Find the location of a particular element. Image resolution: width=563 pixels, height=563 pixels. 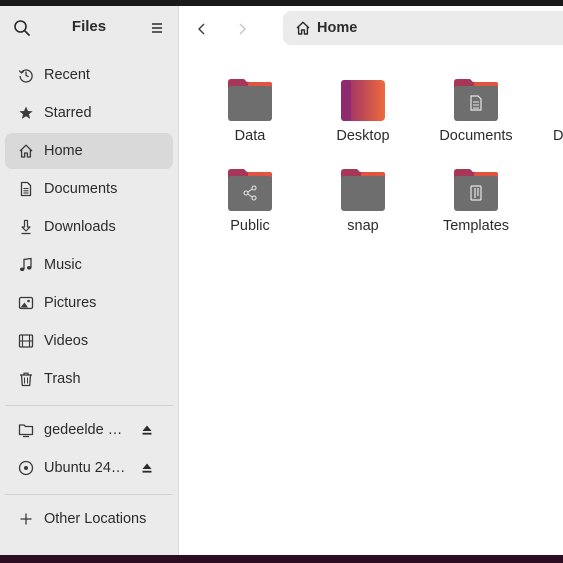

file-item-documents: Documents is located at coordinates (476, 111).